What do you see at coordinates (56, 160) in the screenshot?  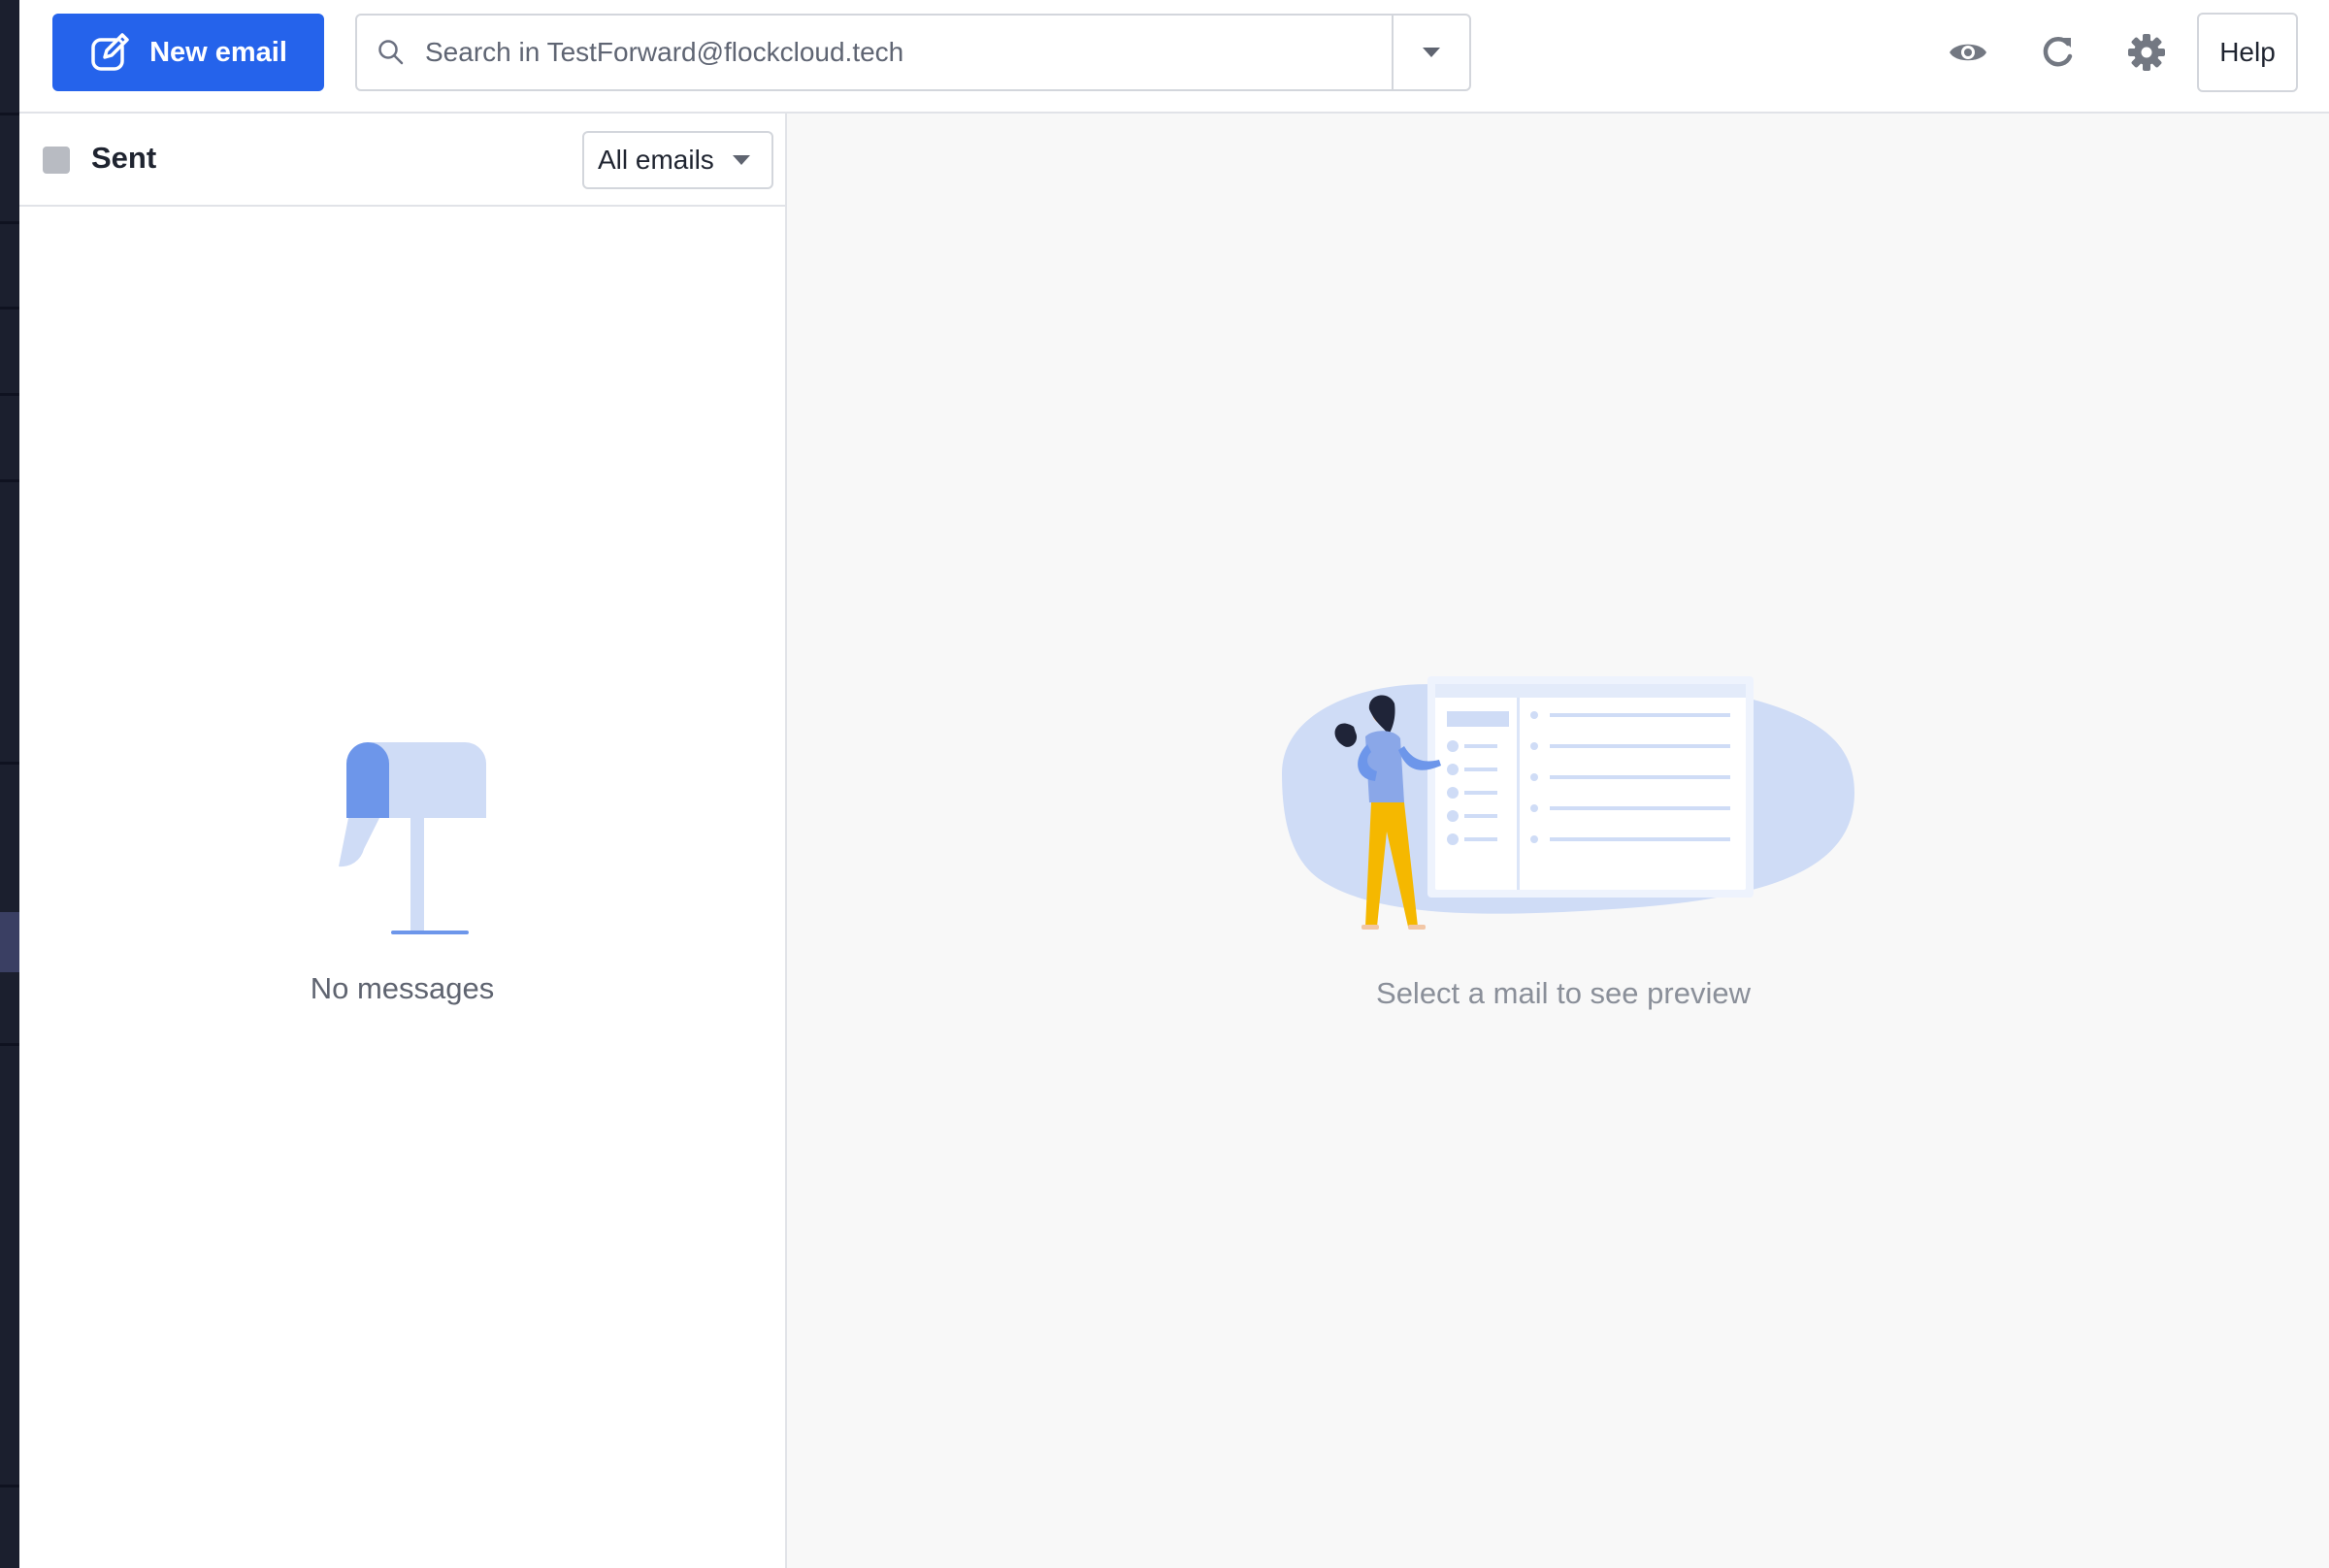 I see `select-all-checkbox` at bounding box center [56, 160].